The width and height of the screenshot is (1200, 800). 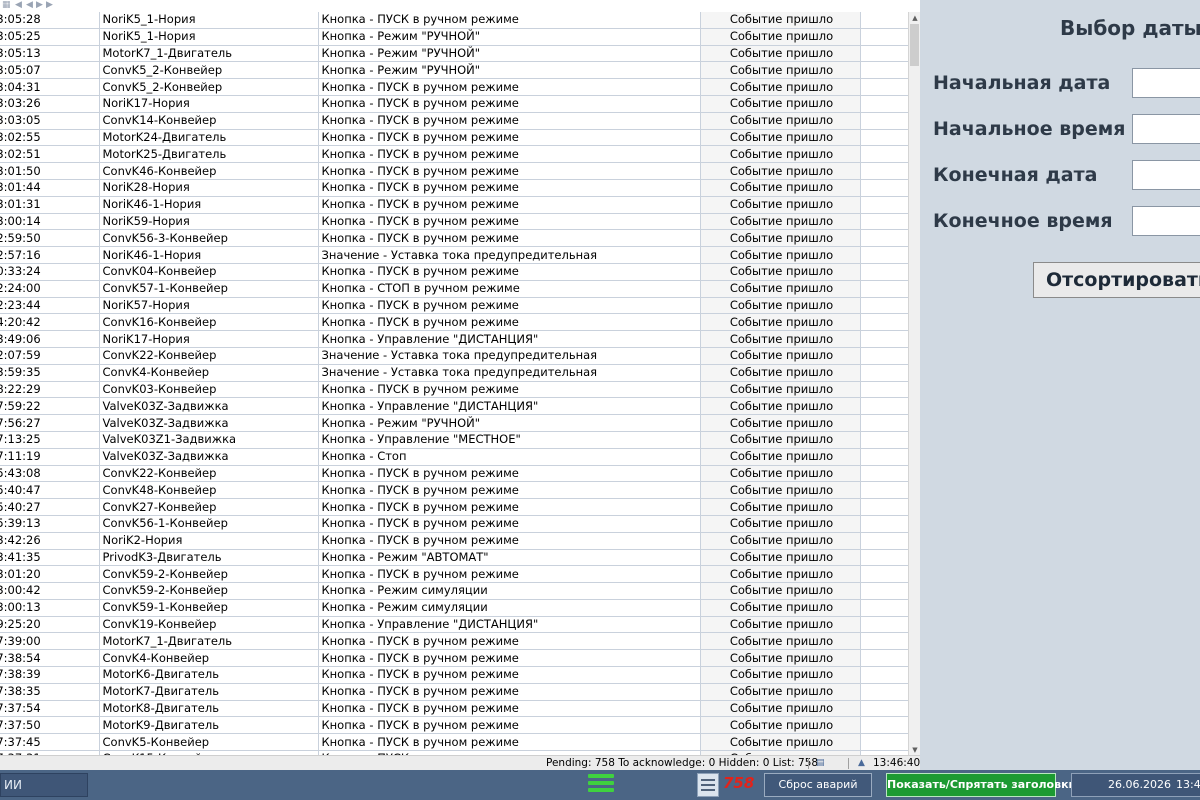 I want to click on previous-page-icon: ◀, so click(x=29, y=5).